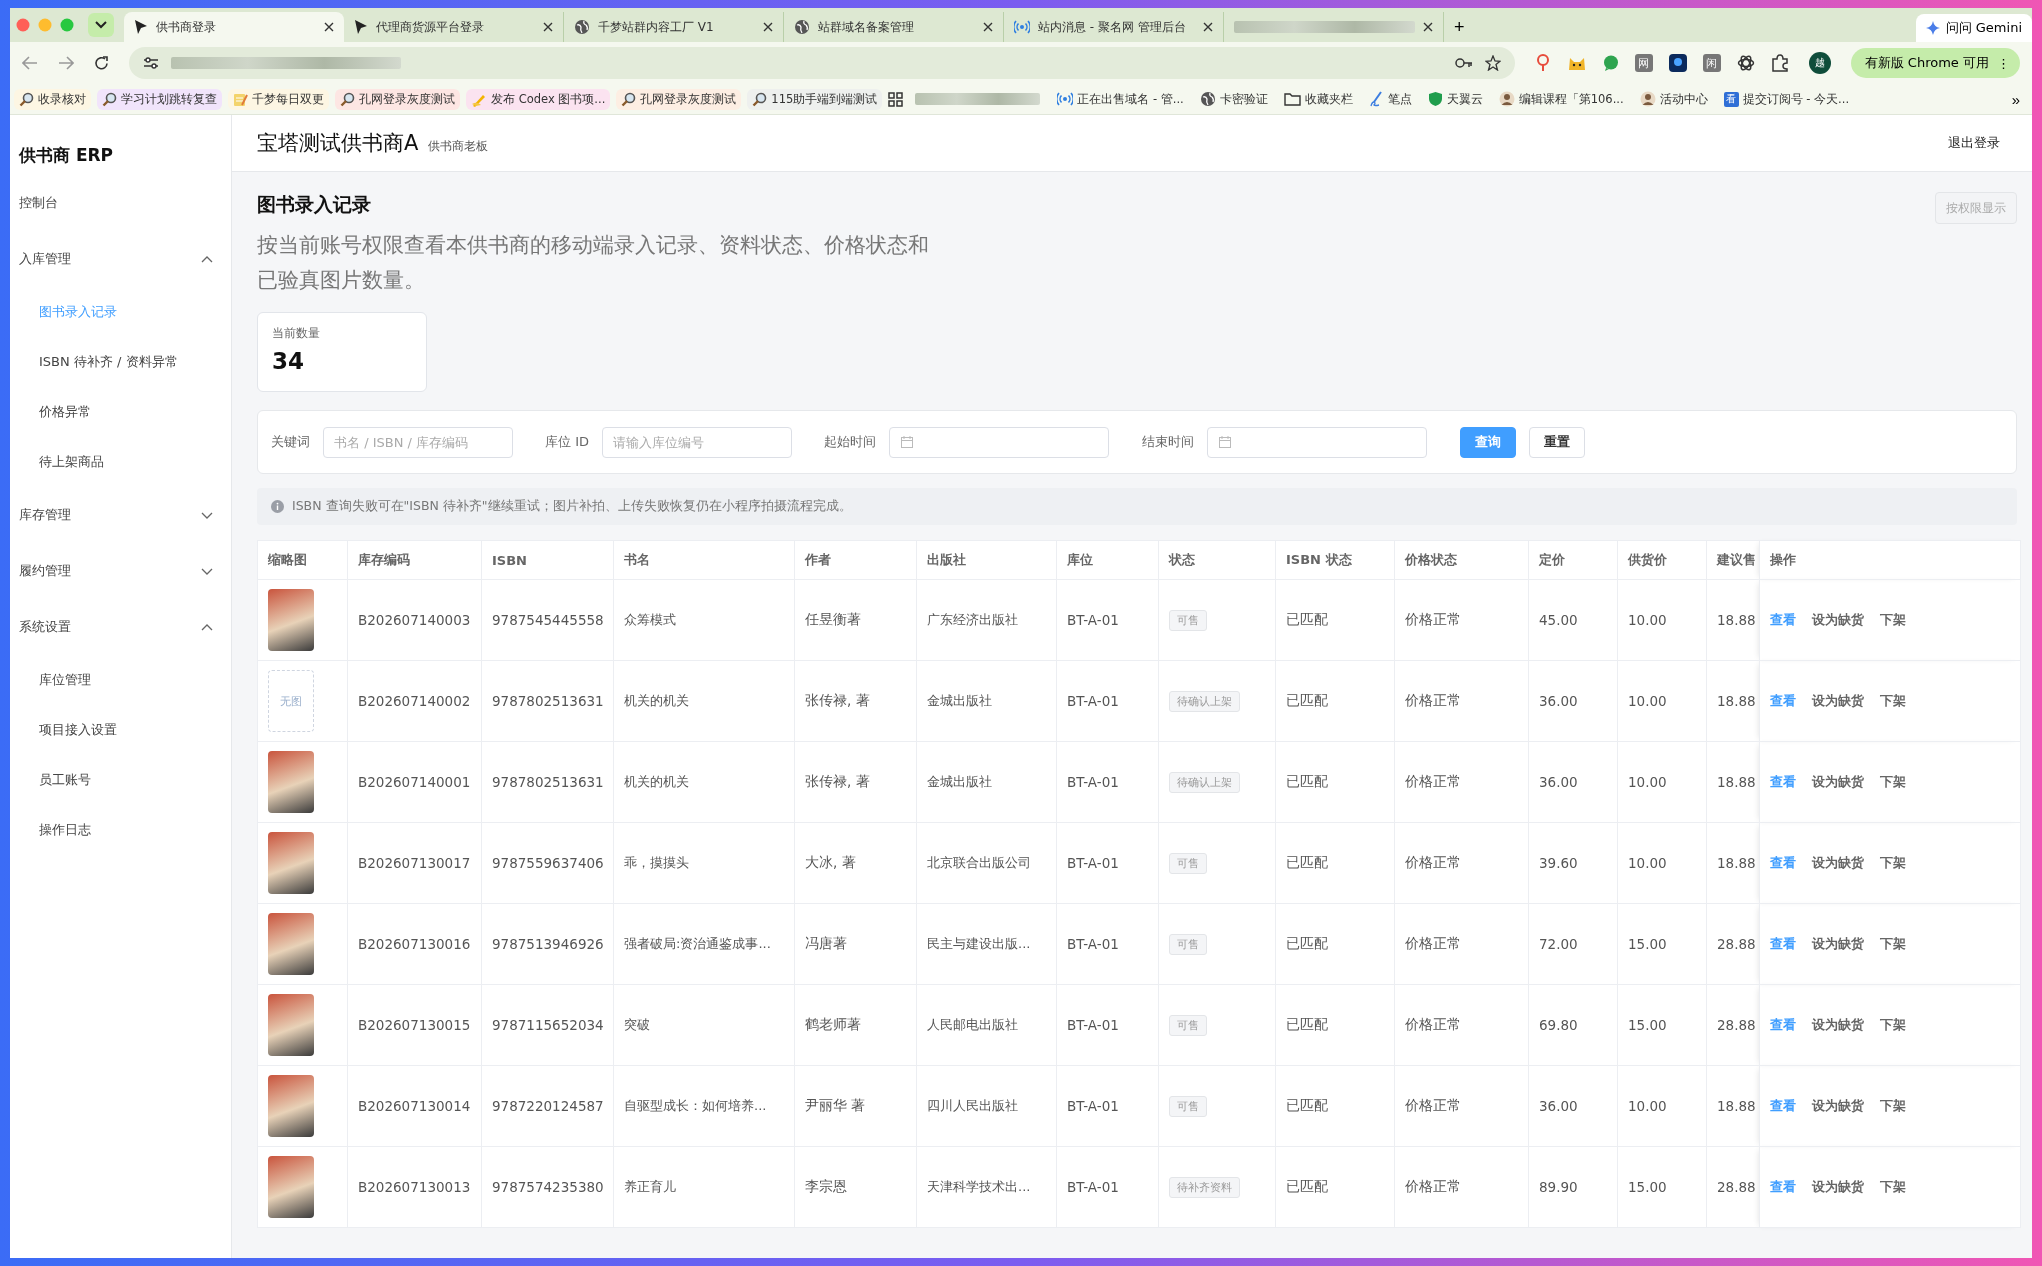  Describe the element at coordinates (414, 1025) in the screenshot. I see `table-cell: B202607130015` at that location.